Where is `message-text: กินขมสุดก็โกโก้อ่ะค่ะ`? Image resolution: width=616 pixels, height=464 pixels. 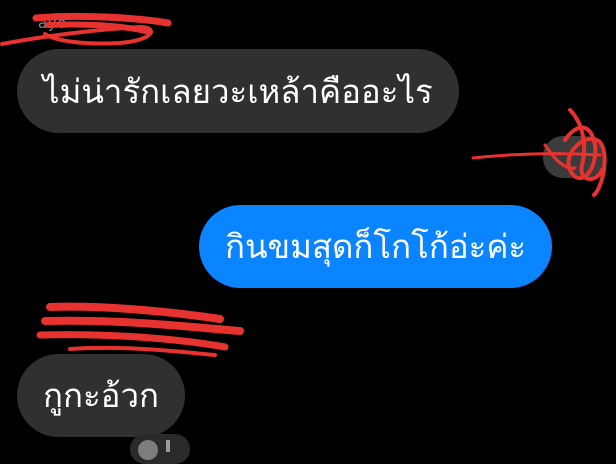
message-text: กินขมสุดก็โกโก้อ่ะค่ะ is located at coordinates (376, 246).